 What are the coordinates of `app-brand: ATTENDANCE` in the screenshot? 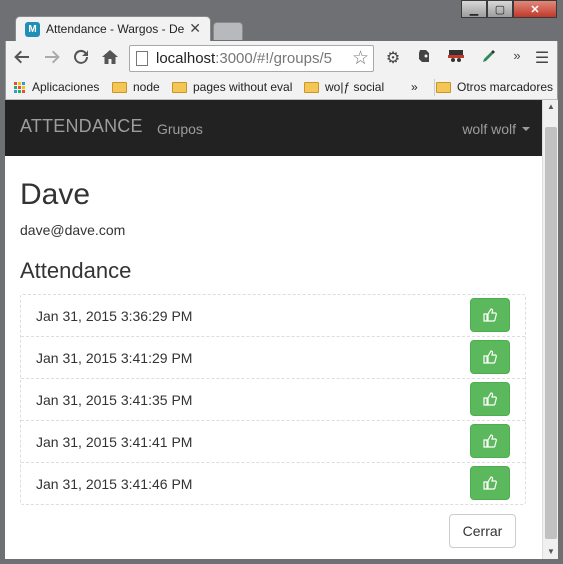 It's located at (81, 126).